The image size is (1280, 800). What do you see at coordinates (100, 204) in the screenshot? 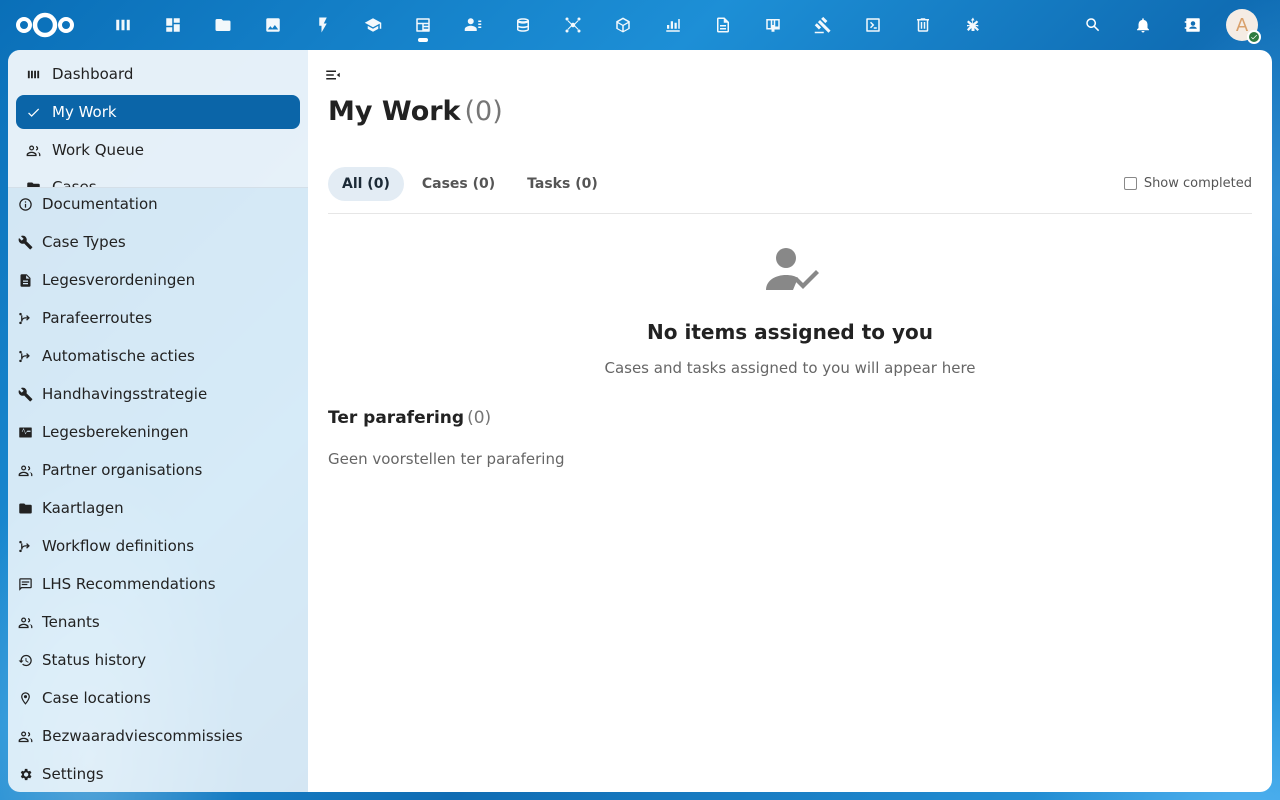
I see `sidebar-item-label: Documentation` at bounding box center [100, 204].